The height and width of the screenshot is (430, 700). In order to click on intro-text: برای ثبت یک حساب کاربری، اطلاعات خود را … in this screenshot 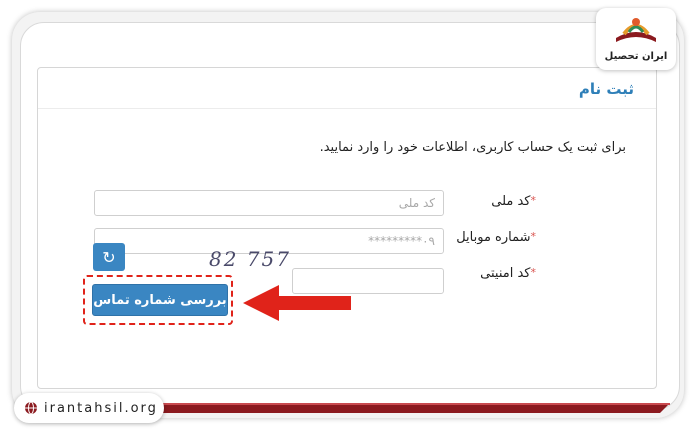, I will do `click(472, 147)`.